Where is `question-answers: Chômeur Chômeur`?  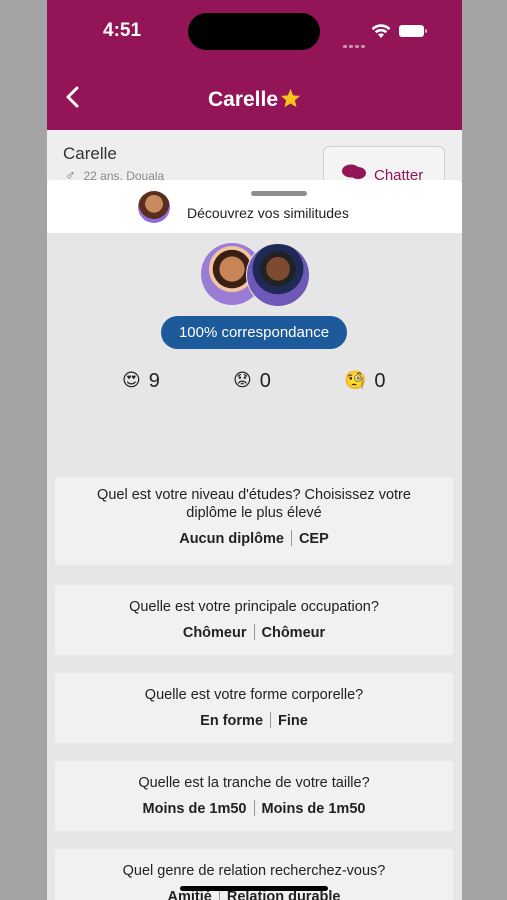
question-answers: Chômeur Chômeur is located at coordinates (254, 632).